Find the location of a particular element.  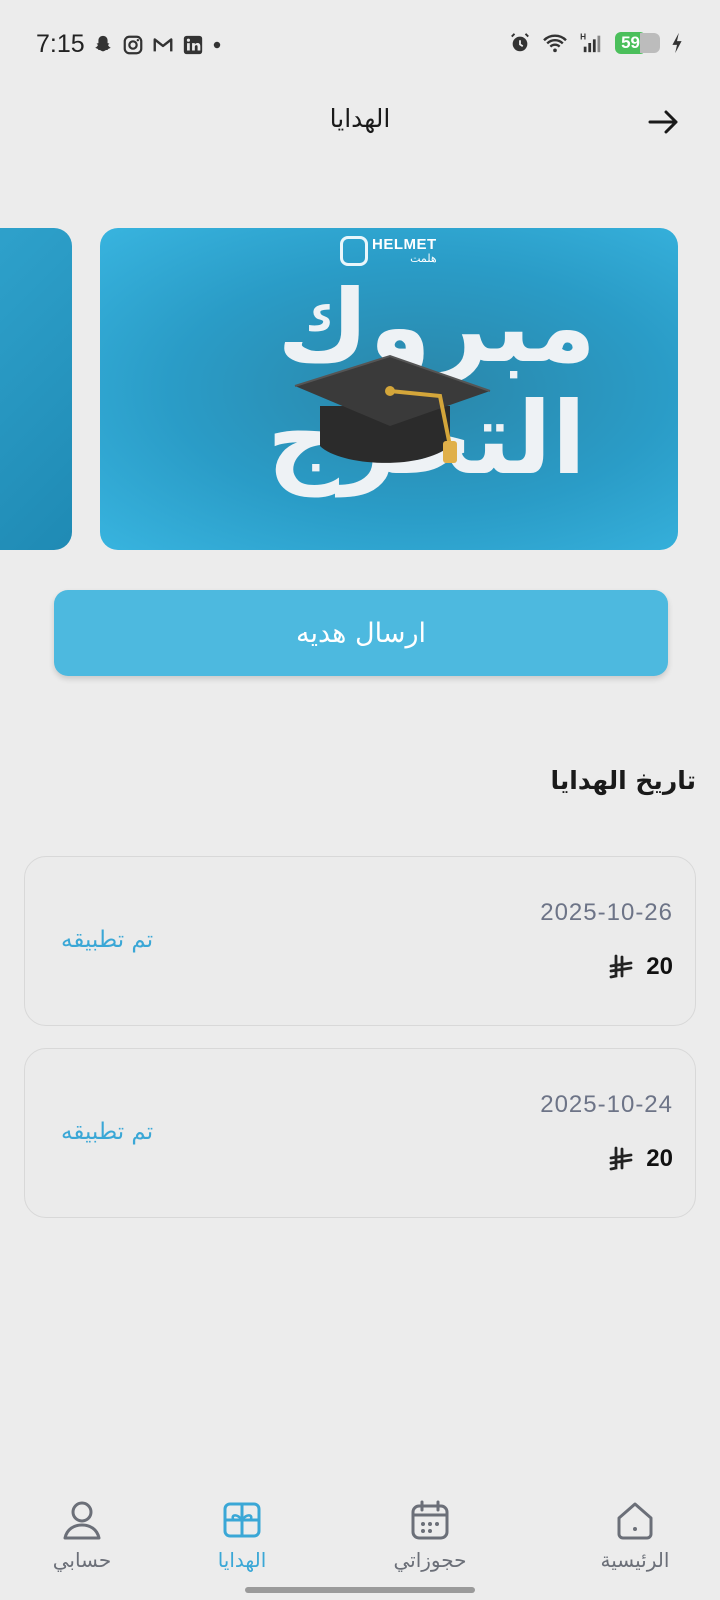

user-icon is located at coordinates (82, 1520).